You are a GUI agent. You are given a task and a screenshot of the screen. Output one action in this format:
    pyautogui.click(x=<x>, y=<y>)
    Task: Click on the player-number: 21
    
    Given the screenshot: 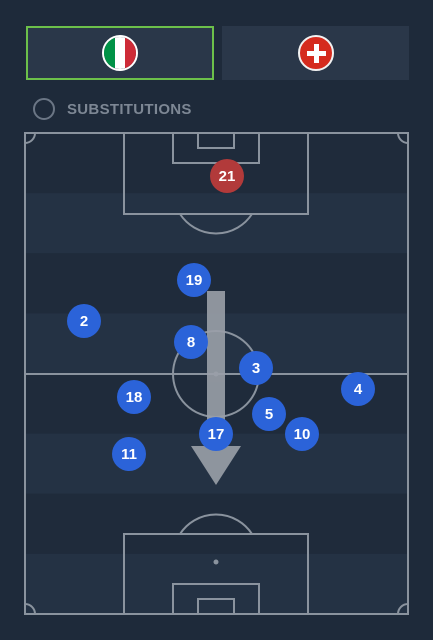 What is the action you would take?
    pyautogui.click(x=227, y=176)
    